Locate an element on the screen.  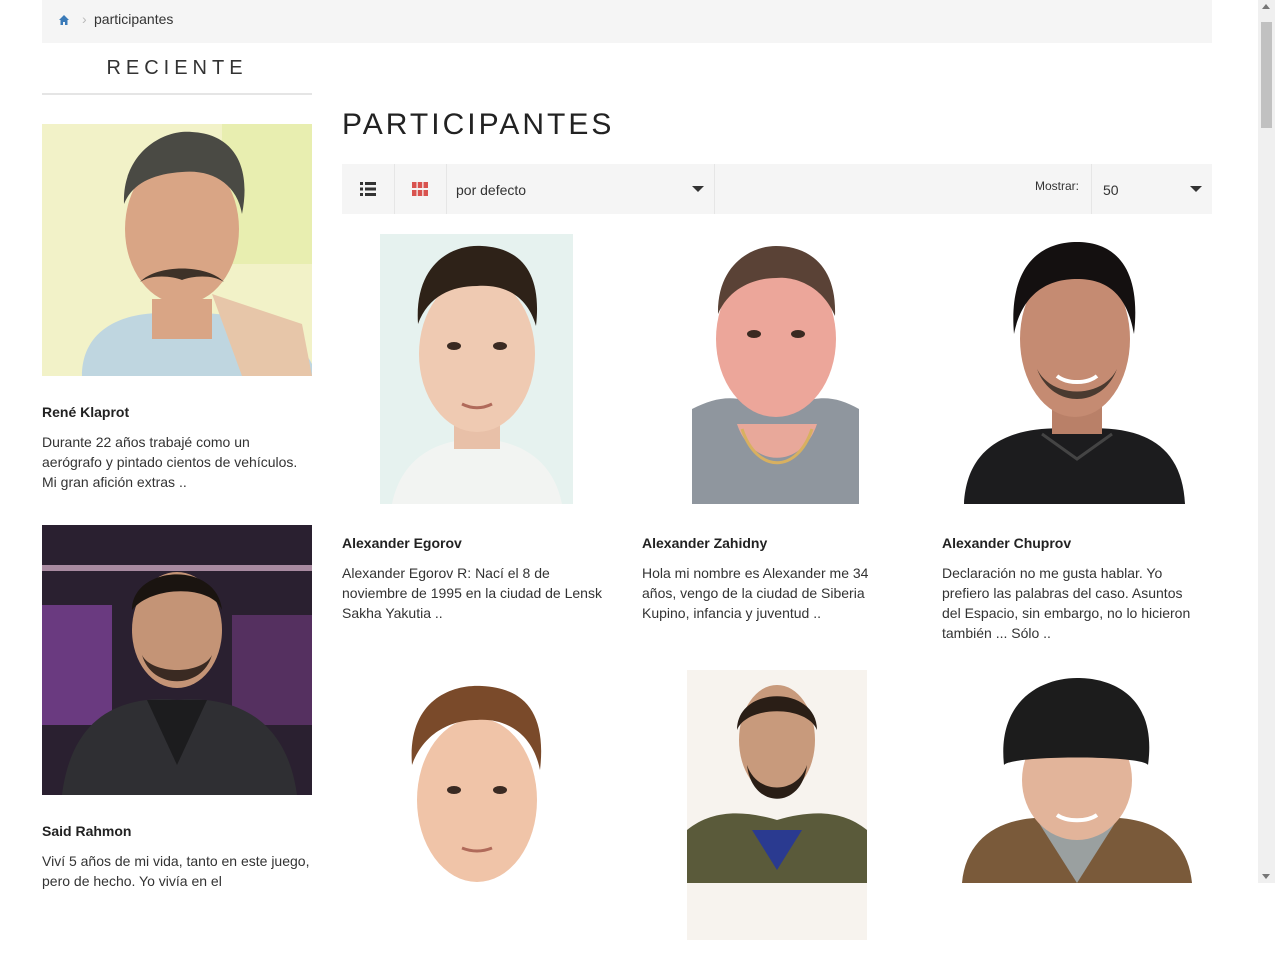
page-scrollbar is located at coordinates (1266, 441).